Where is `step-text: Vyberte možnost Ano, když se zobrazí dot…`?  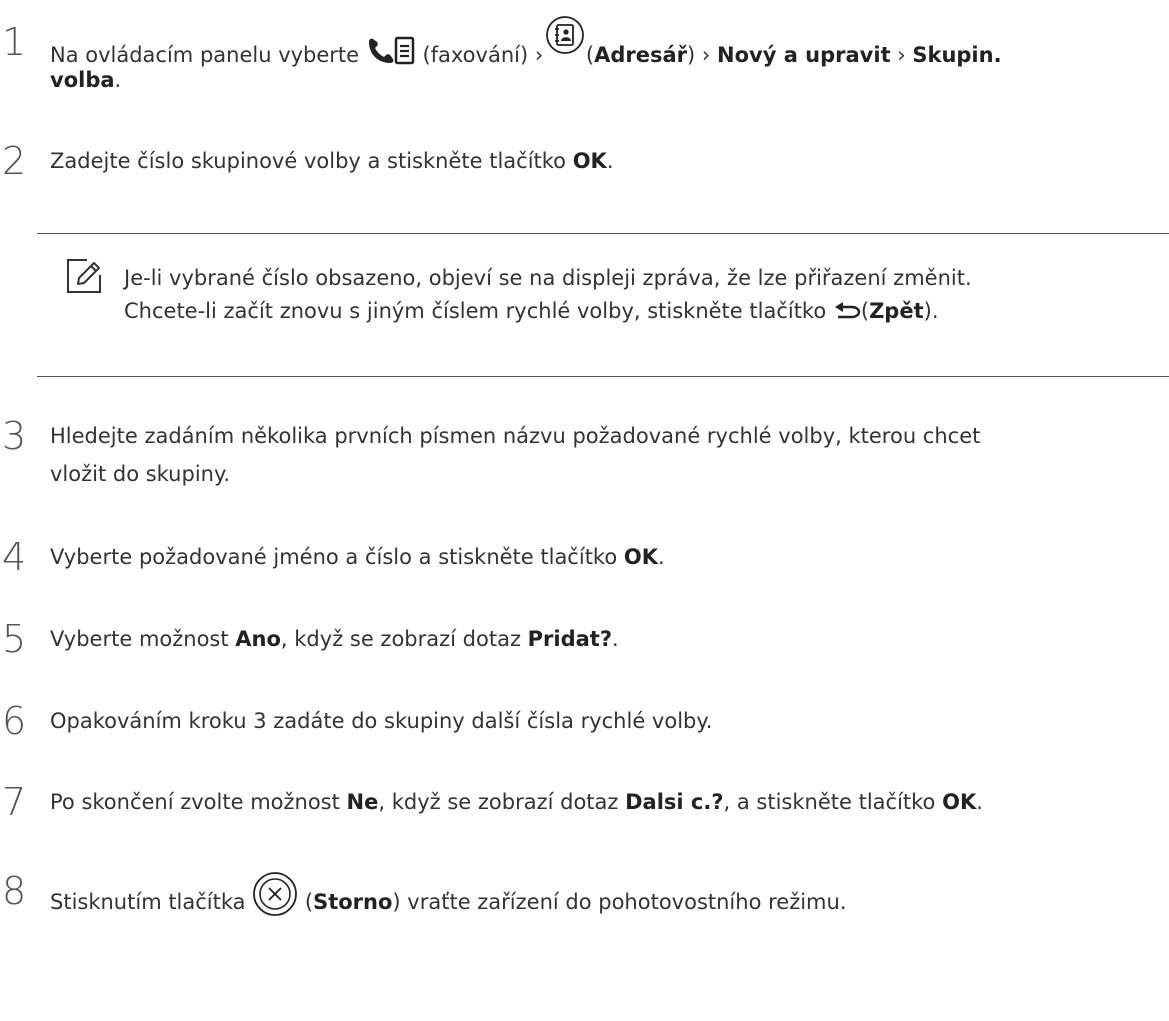
step-text: Vyberte možnost Ano, když se zobrazí dot… is located at coordinates (334, 639).